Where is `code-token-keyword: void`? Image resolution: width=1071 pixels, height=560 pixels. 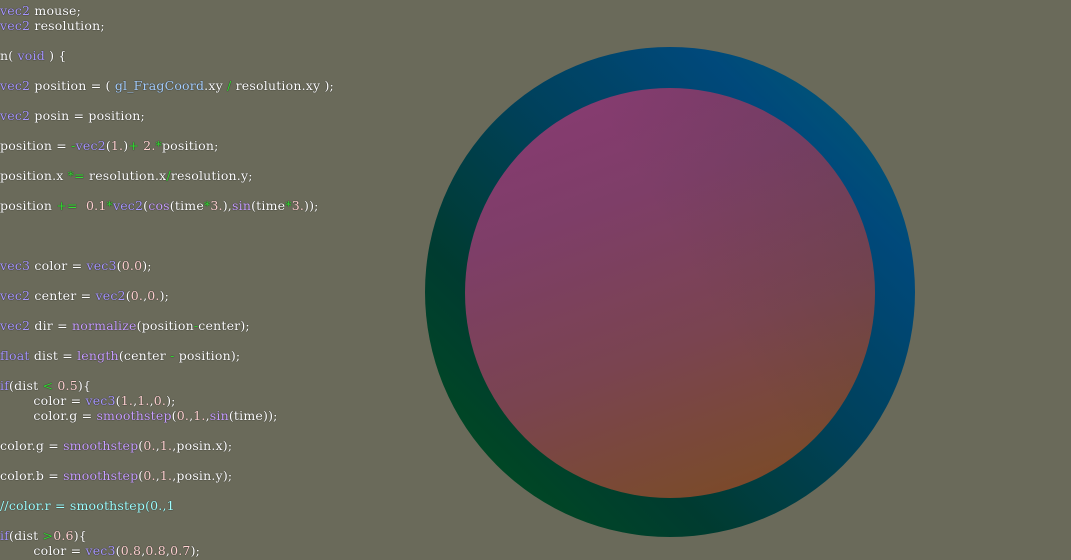 code-token-keyword: void is located at coordinates (31, 55).